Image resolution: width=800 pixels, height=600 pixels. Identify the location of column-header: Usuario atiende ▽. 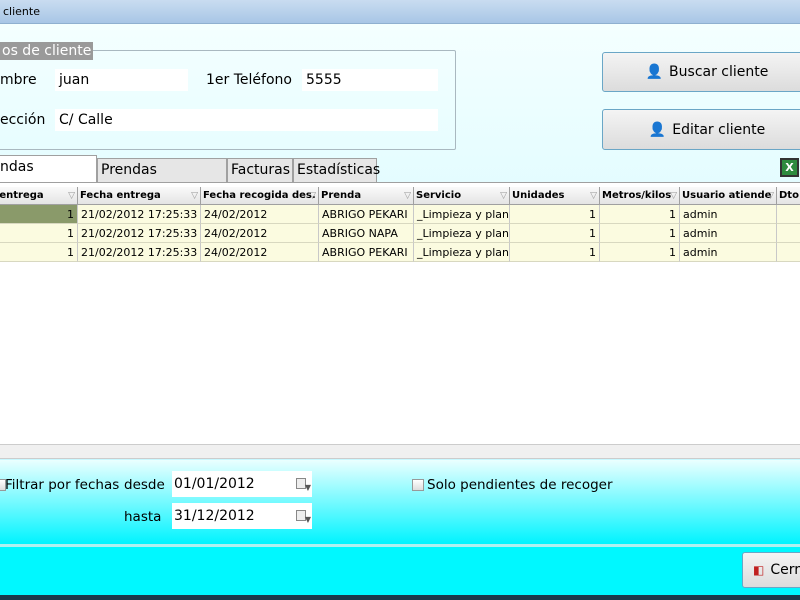
(728, 196).